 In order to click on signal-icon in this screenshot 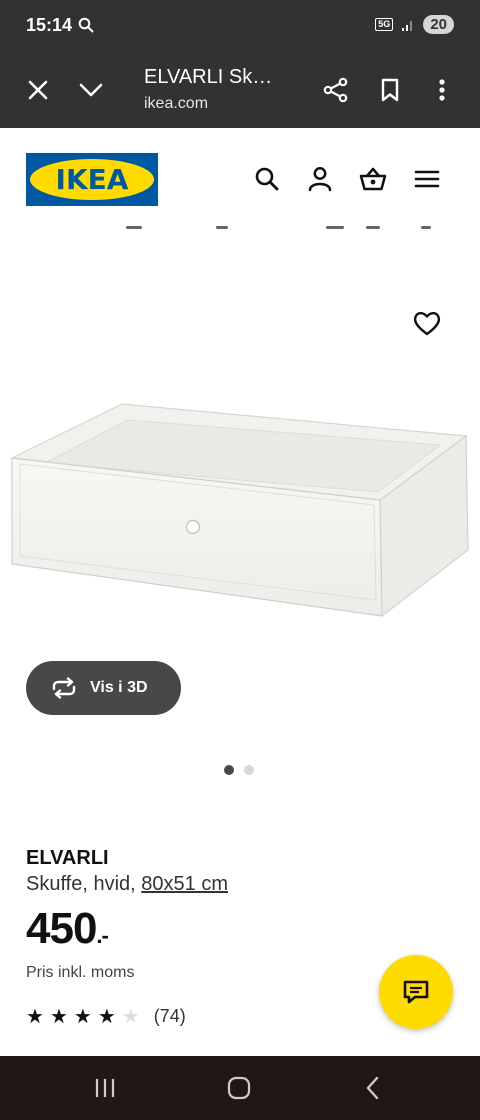, I will do `click(407, 25)`.